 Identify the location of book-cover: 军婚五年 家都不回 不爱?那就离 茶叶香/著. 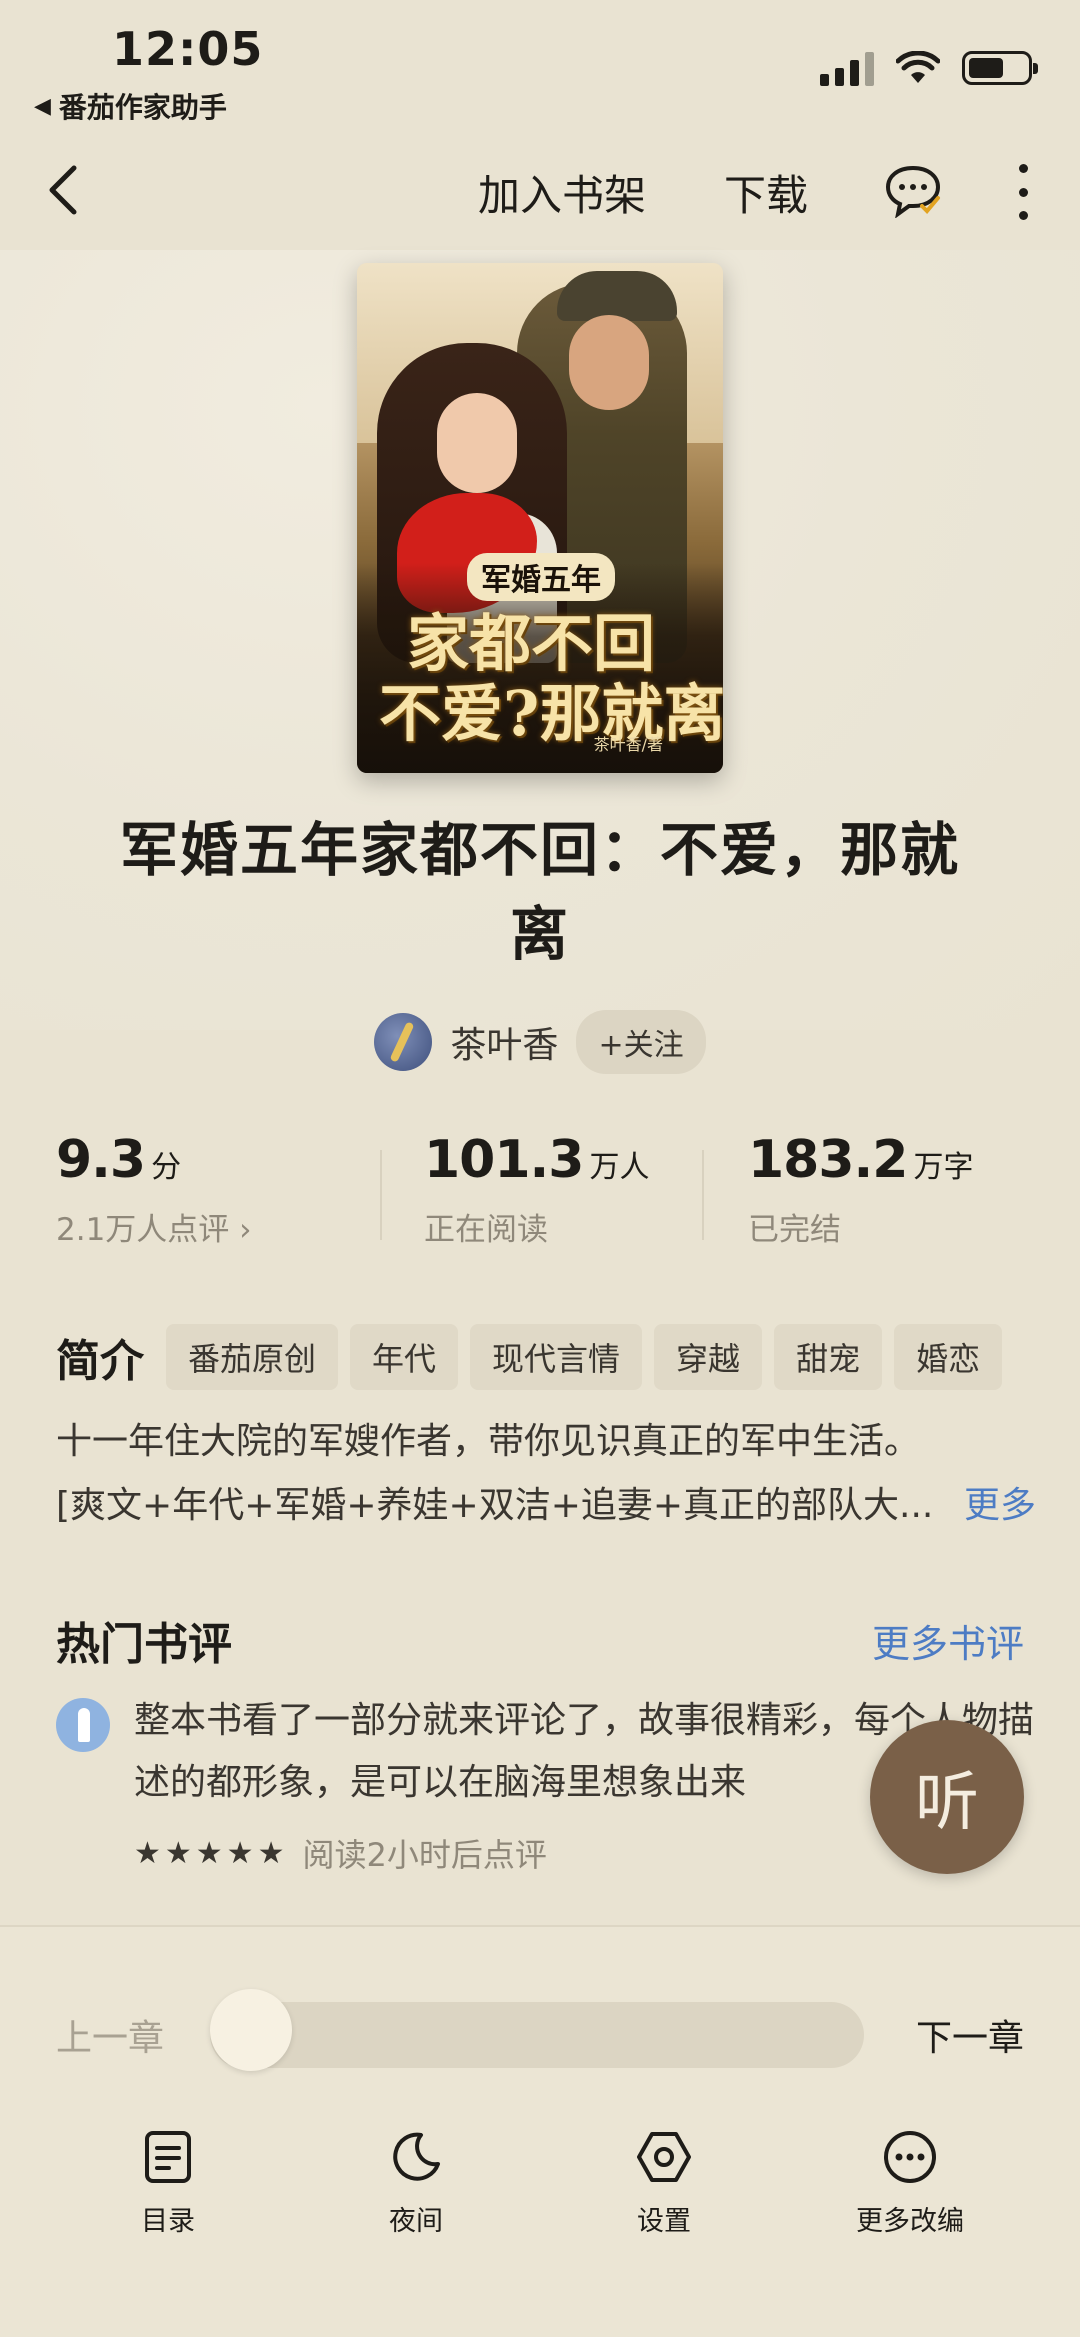
(540, 518).